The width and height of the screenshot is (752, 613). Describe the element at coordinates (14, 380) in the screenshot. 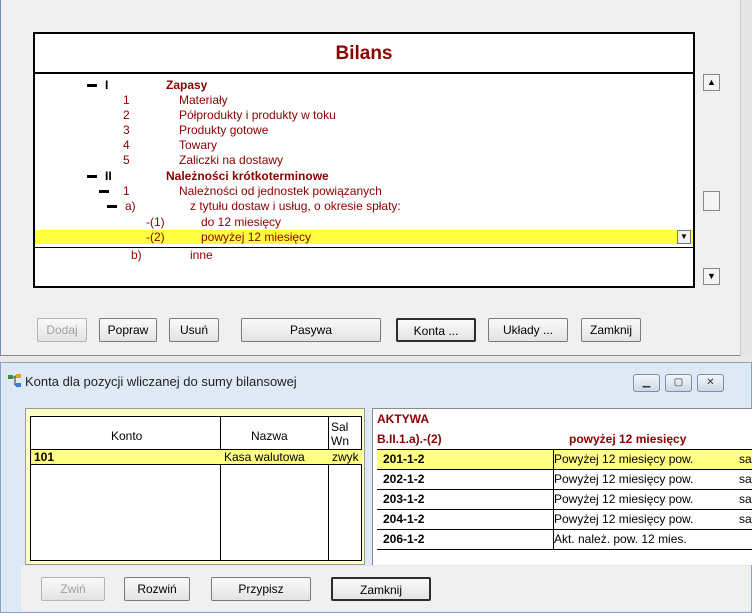

I see `tree-accounts-icon` at that location.